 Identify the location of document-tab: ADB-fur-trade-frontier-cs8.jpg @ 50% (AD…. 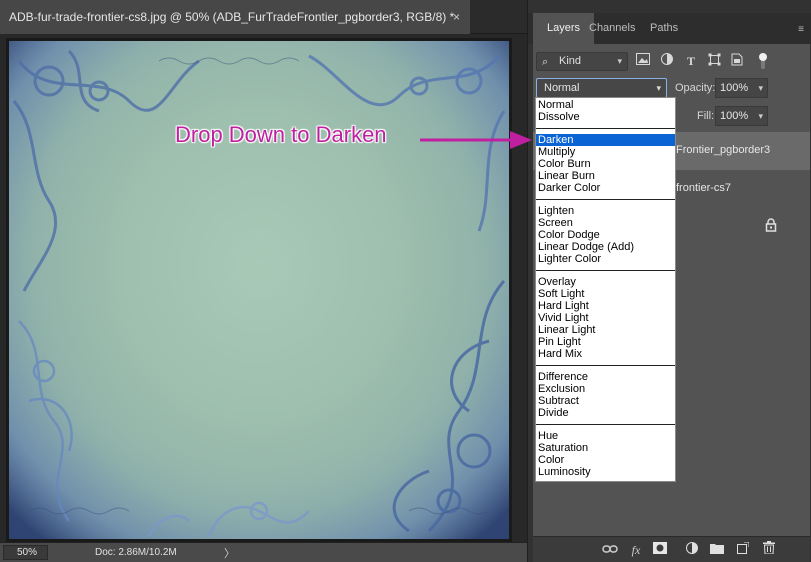
(235, 17).